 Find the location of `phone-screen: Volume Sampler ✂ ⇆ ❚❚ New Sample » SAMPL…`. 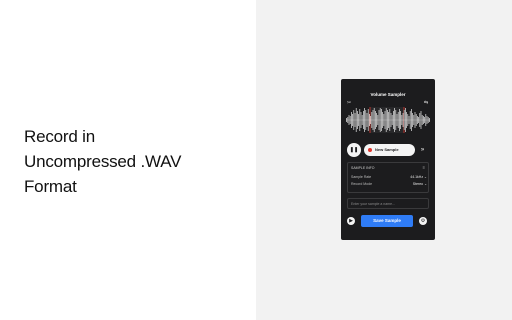

phone-screen: Volume Sampler ✂ ⇆ ❚❚ New Sample » SAMPL… is located at coordinates (388, 159).